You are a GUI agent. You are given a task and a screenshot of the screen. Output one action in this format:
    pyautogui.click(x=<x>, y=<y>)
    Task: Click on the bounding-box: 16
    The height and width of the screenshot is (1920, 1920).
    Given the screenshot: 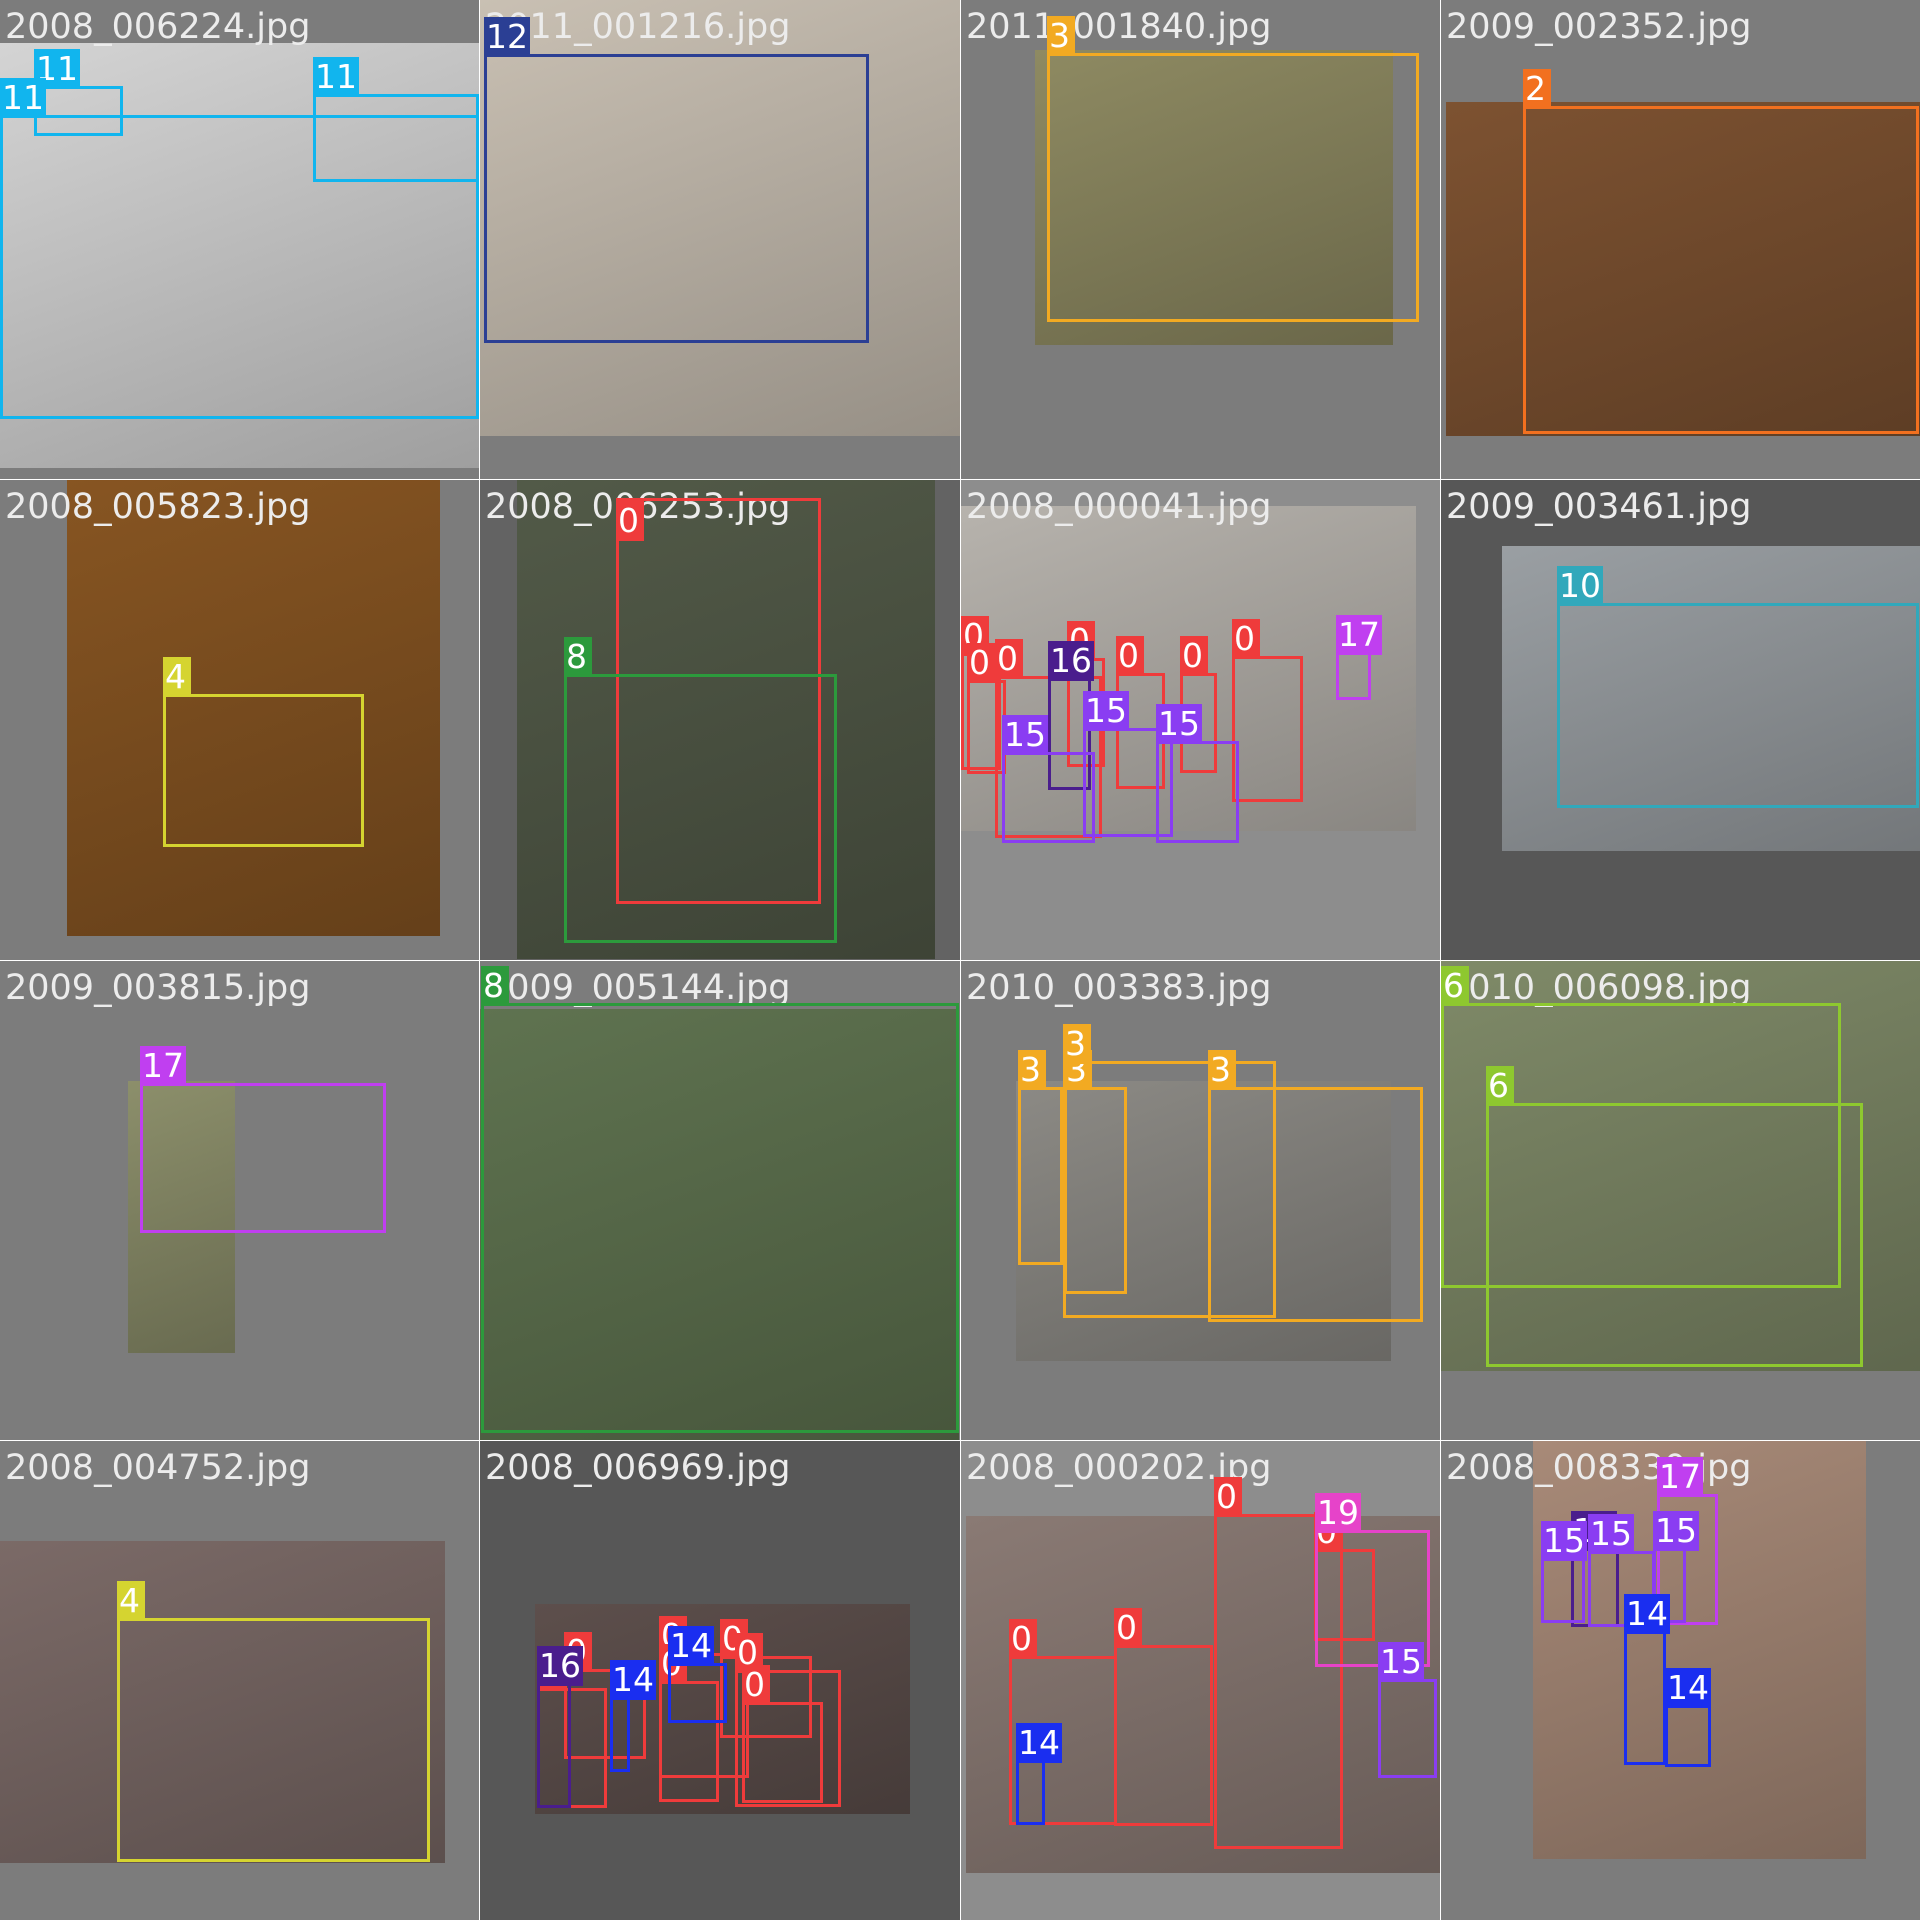 What is the action you would take?
    pyautogui.click(x=560, y=1727)
    